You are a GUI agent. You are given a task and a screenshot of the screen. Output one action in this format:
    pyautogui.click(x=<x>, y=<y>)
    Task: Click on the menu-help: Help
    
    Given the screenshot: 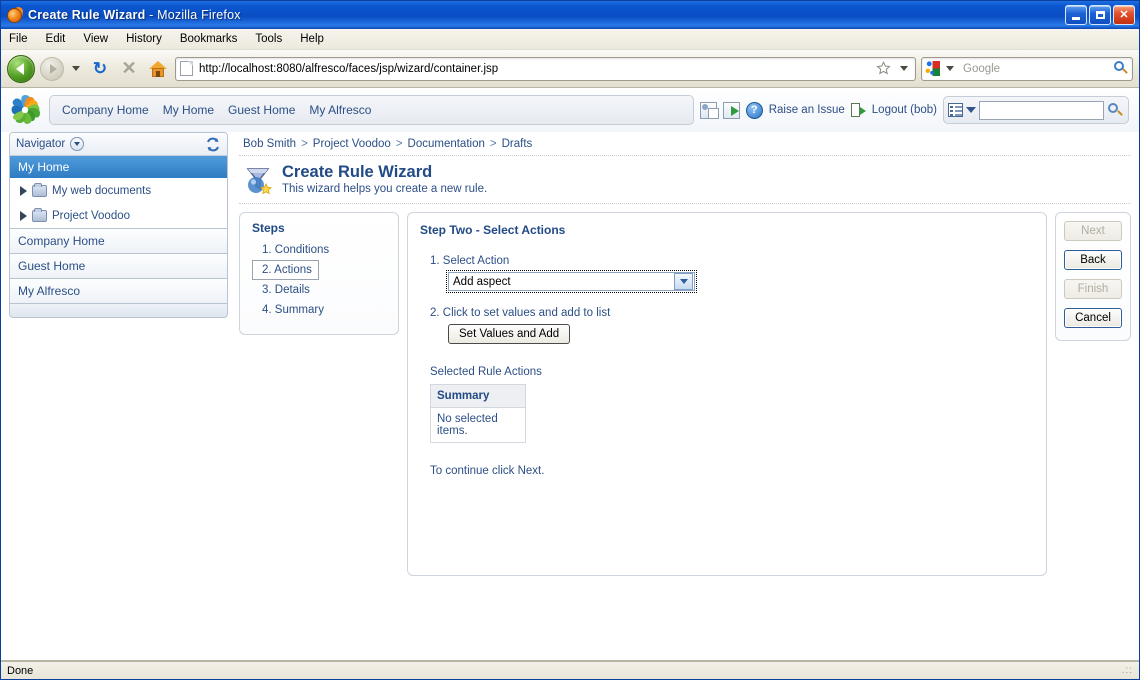 What is the action you would take?
    pyautogui.click(x=312, y=39)
    